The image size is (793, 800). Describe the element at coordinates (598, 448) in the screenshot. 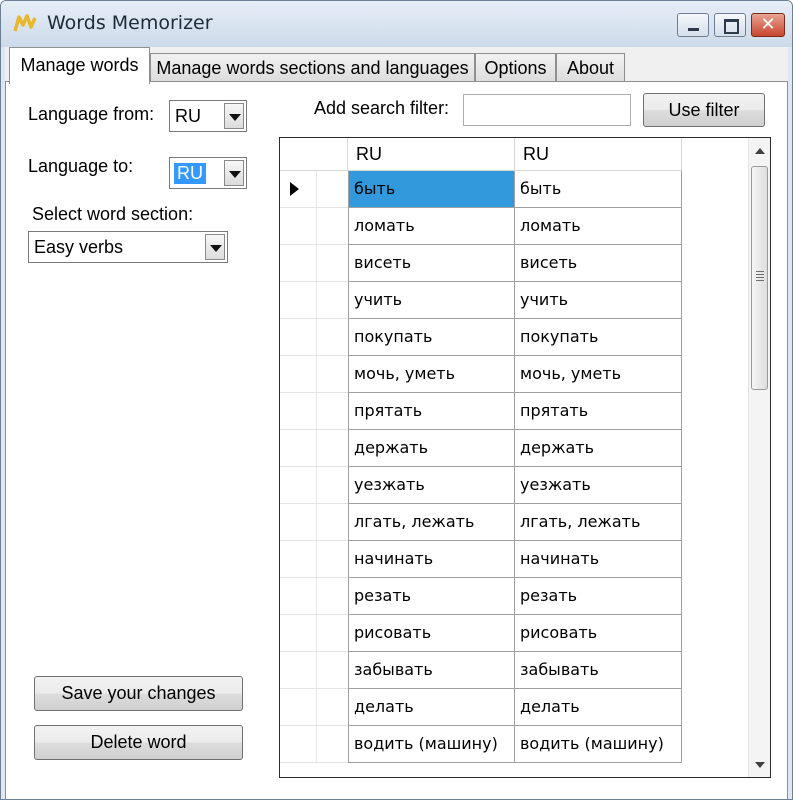

I see `word-cell-to: держать` at that location.